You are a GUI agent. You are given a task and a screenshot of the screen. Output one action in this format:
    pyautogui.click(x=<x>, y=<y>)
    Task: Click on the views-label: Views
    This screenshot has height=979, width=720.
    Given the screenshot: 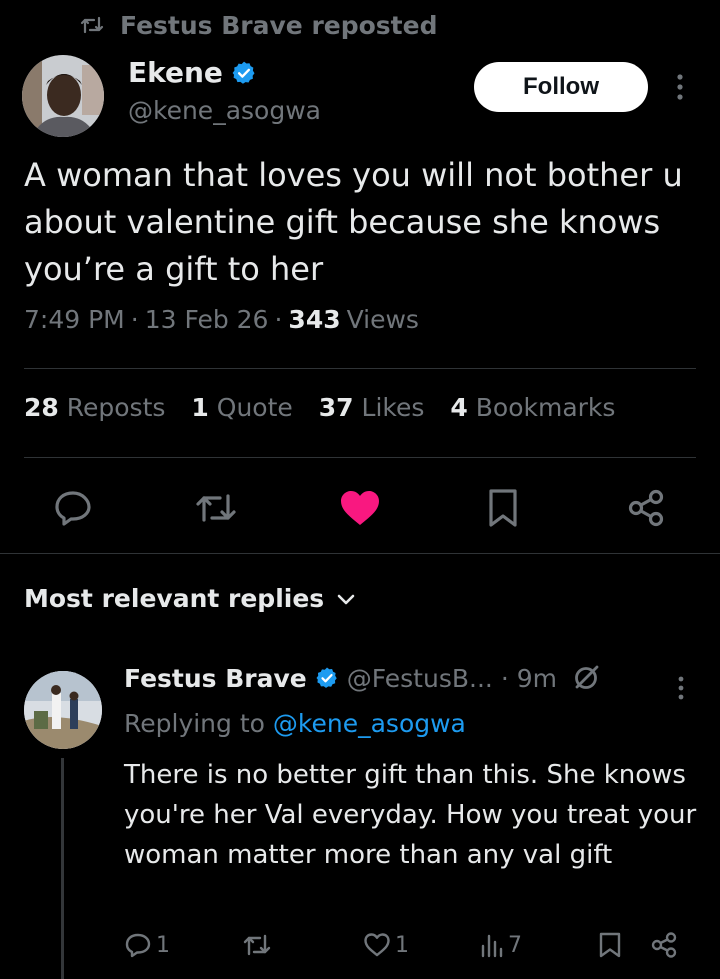 What is the action you would take?
    pyautogui.click(x=382, y=319)
    